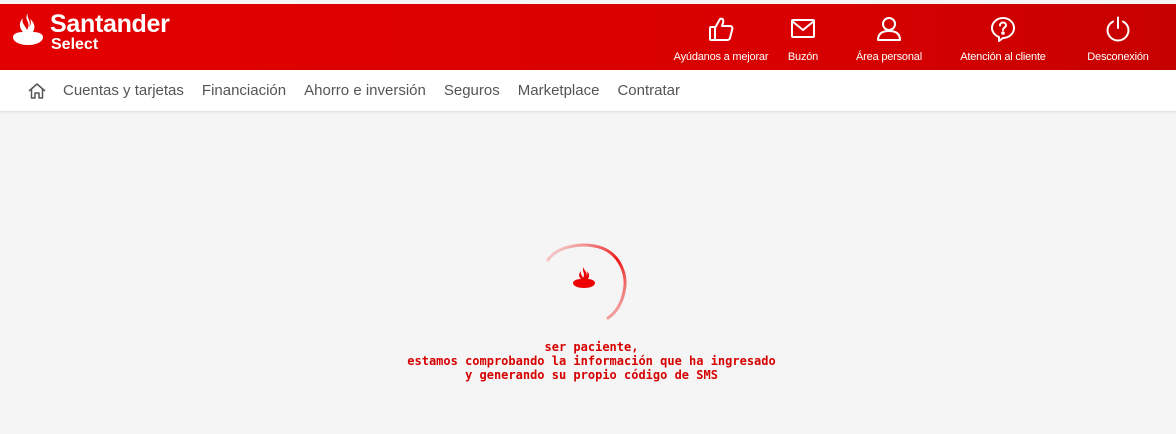 The image size is (1176, 434). I want to click on logout-label: Desconexión, so click(1118, 57).